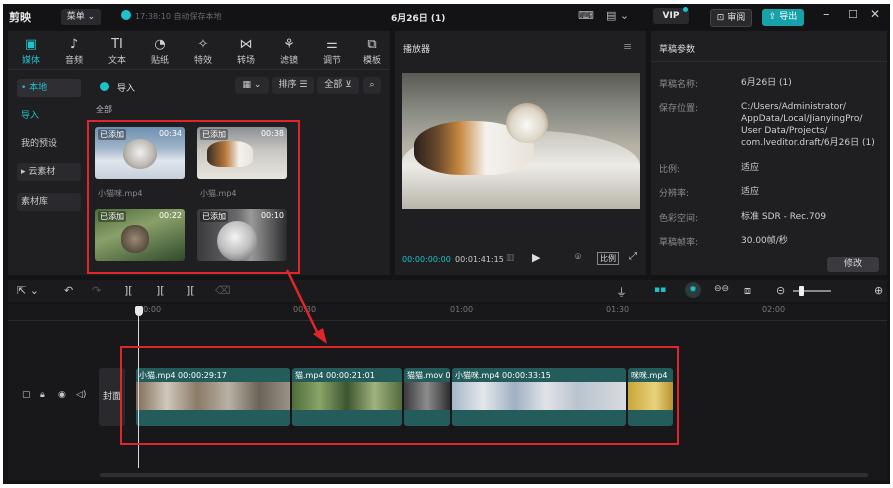 The width and height of the screenshot is (893, 488). What do you see at coordinates (788, 17) in the screenshot?
I see `export-label: 导出` at bounding box center [788, 17].